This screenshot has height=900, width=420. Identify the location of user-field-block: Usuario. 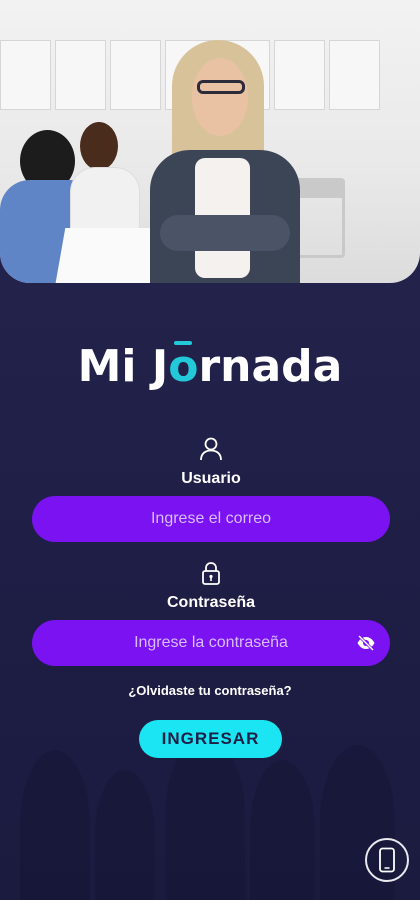
(211, 489).